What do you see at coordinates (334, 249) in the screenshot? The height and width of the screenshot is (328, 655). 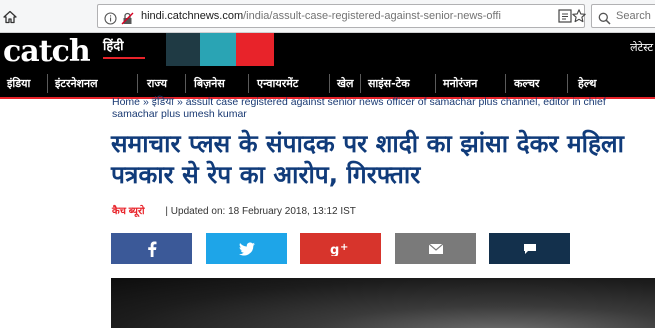 I see `svg-text: g` at bounding box center [334, 249].